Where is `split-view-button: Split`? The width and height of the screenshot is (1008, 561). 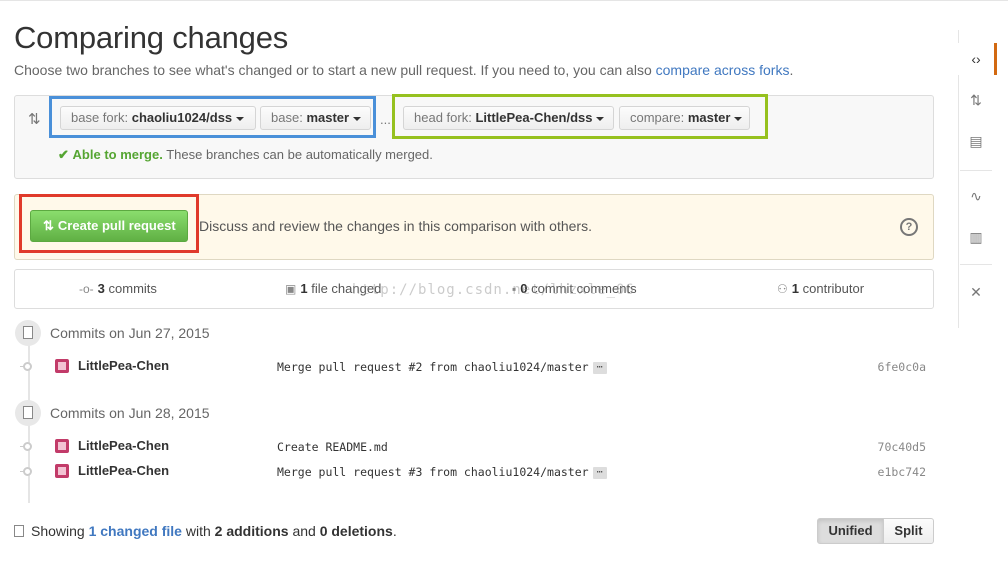 split-view-button: Split is located at coordinates (908, 531).